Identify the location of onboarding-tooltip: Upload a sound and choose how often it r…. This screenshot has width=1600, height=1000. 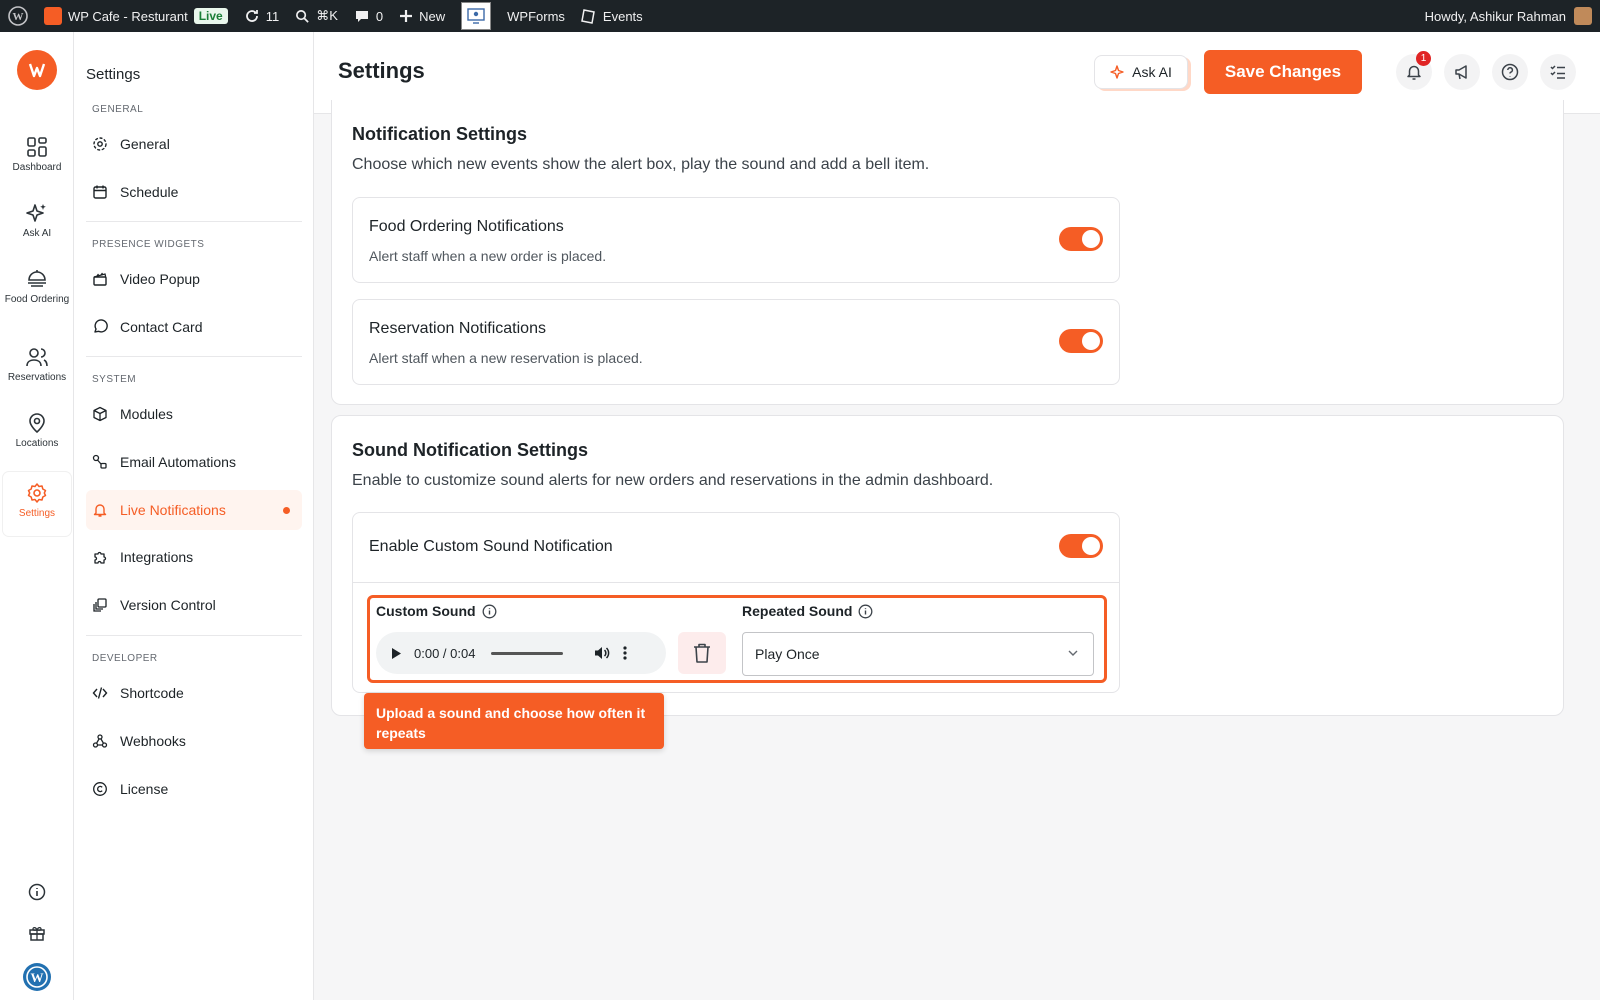
(514, 721).